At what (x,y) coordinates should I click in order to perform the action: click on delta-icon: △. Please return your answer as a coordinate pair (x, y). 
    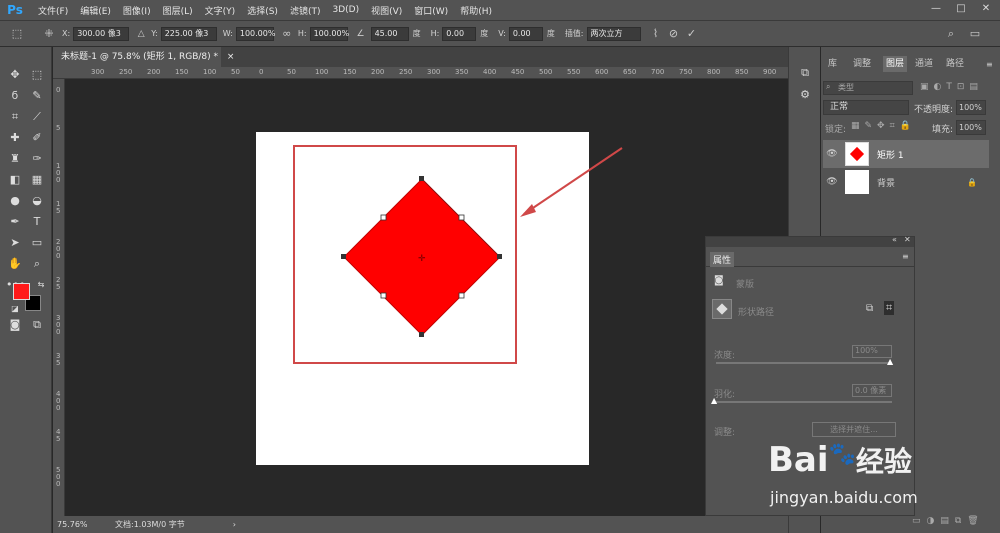
    Looking at the image, I should click on (141, 34).